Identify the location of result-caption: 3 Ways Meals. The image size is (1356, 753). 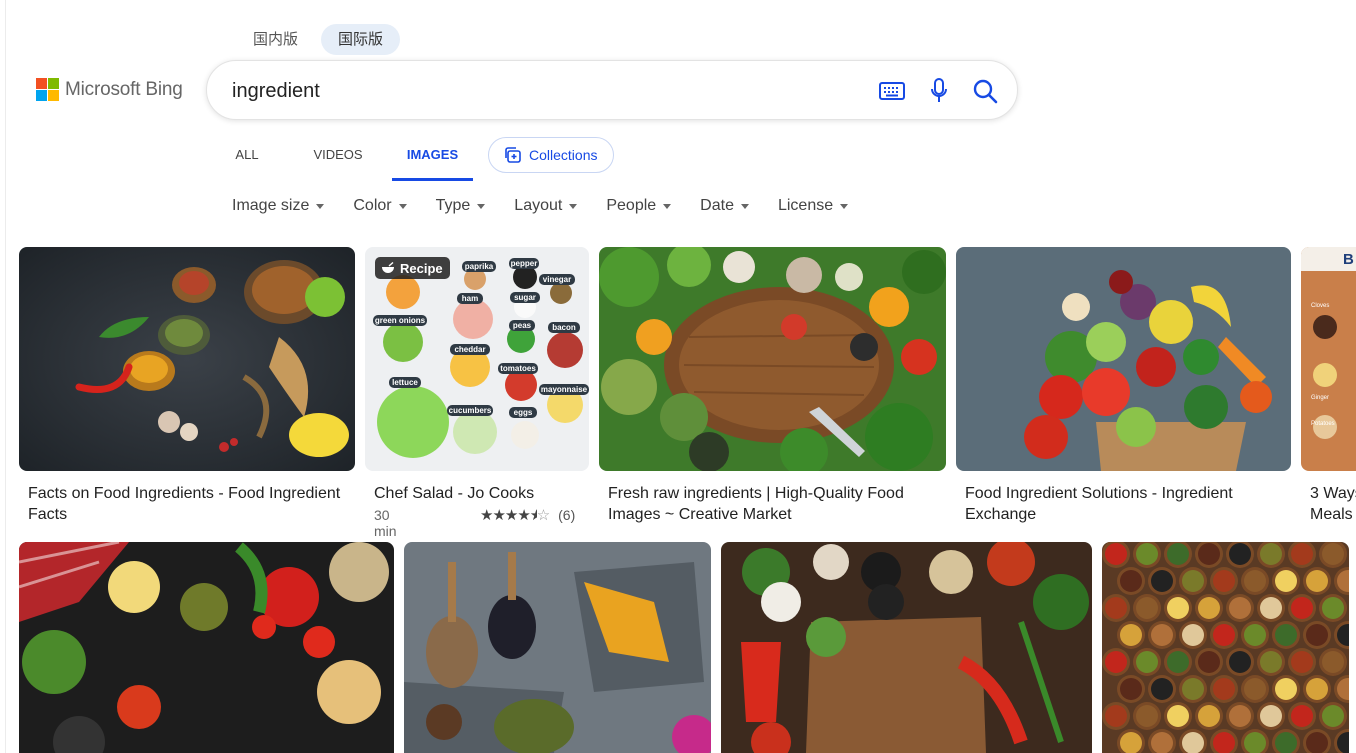
(1333, 504).